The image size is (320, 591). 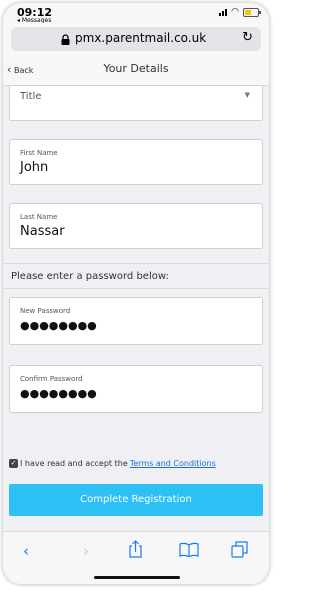 I want to click on first-name-field: First Name John, so click(x=136, y=162).